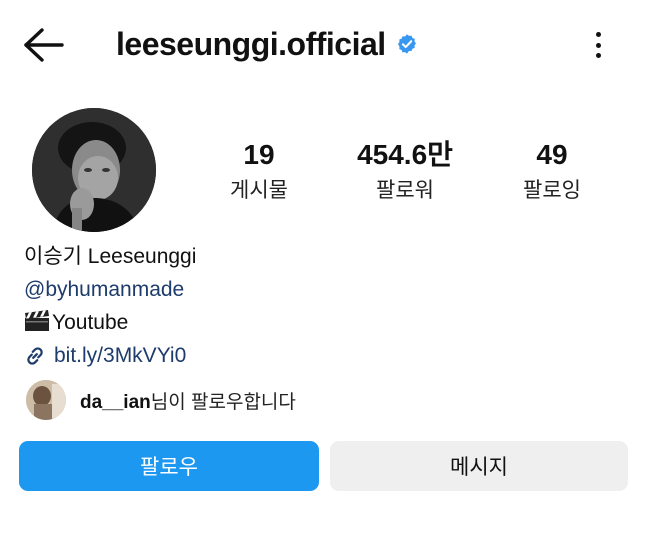 The width and height of the screenshot is (648, 542). What do you see at coordinates (552, 190) in the screenshot?
I see `stat-following-label: 팔로잉` at bounding box center [552, 190].